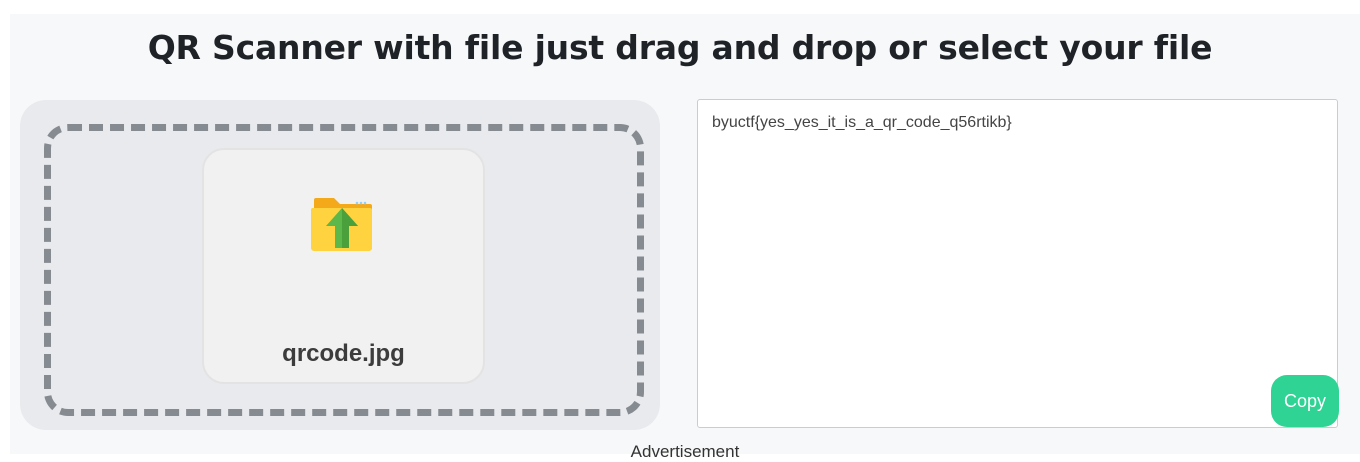 The image size is (1360, 462). What do you see at coordinates (862, 122) in the screenshot?
I see `result-text: byuctf{yes_yes_it_is_a_qr_code_q56rtikb}` at bounding box center [862, 122].